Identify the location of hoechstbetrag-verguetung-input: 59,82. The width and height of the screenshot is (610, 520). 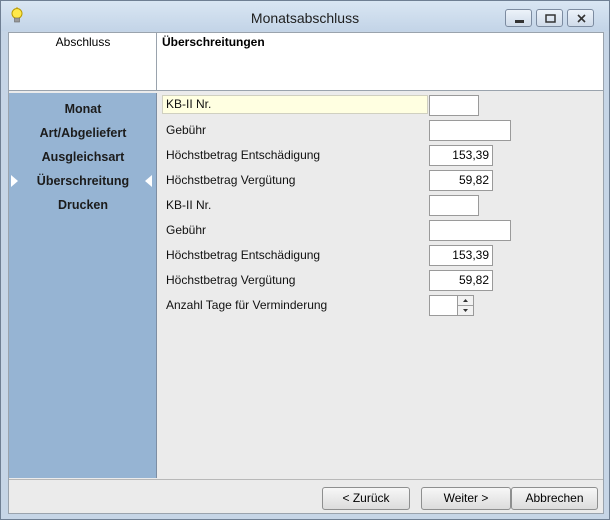
(461, 180).